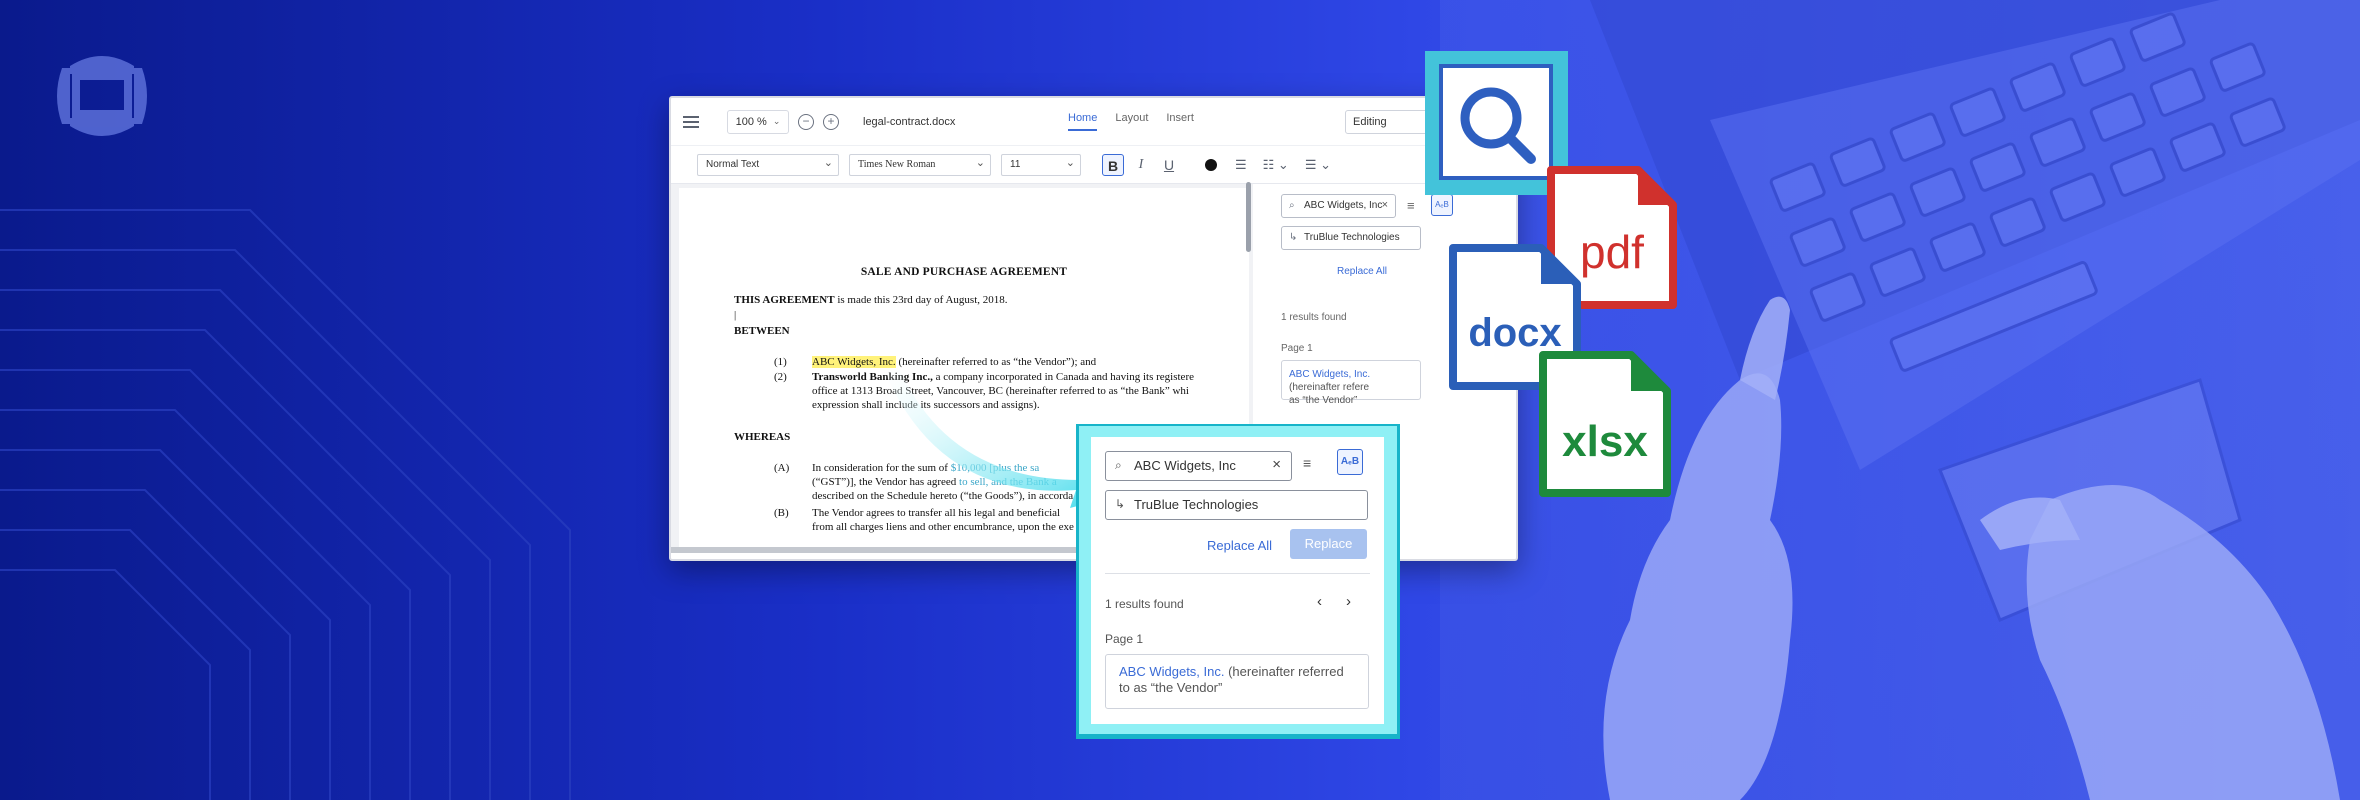 This screenshot has width=2360, height=800. What do you see at coordinates (831, 121) in the screenshot?
I see `zoom-in-icon: +` at bounding box center [831, 121].